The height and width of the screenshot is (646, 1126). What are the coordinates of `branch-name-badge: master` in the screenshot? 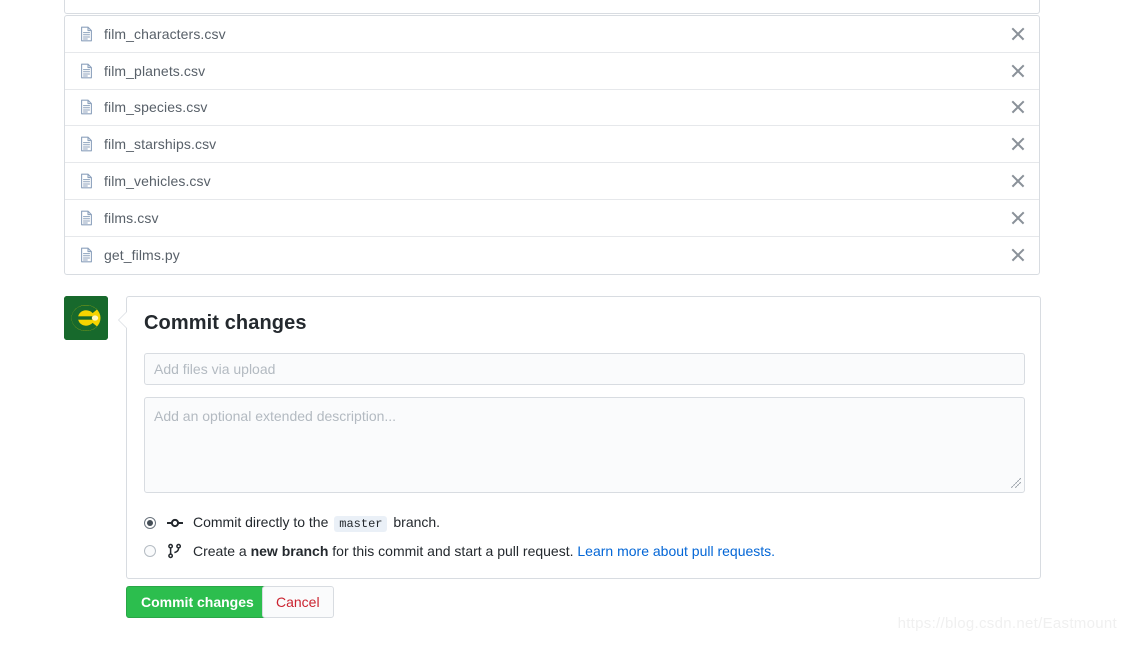 It's located at (361, 524).